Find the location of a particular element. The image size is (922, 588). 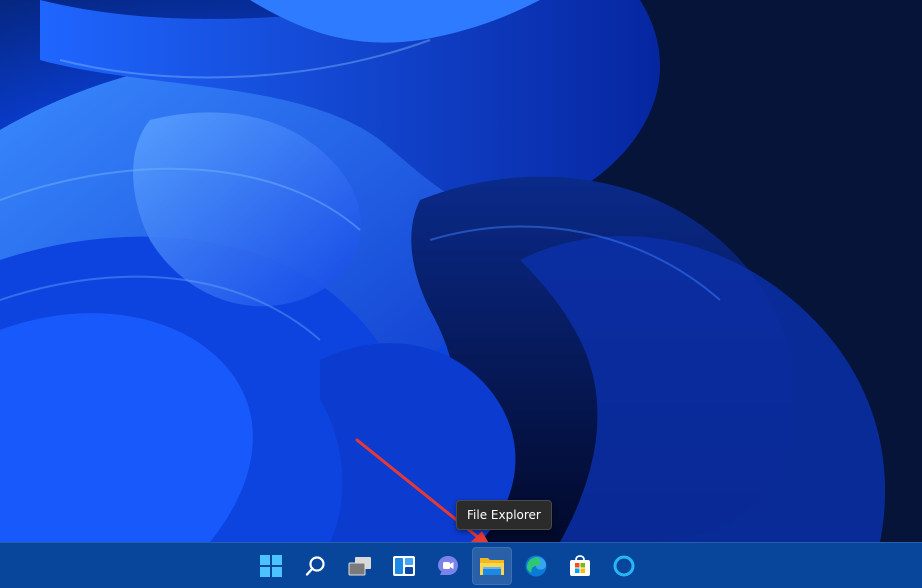

cortana-button is located at coordinates (624, 566).